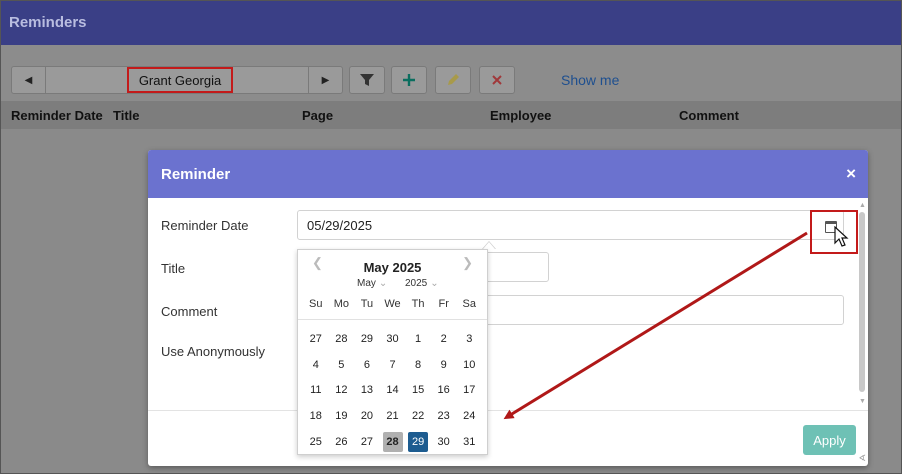  What do you see at coordinates (469, 365) in the screenshot?
I see `calendar-day: 10` at bounding box center [469, 365].